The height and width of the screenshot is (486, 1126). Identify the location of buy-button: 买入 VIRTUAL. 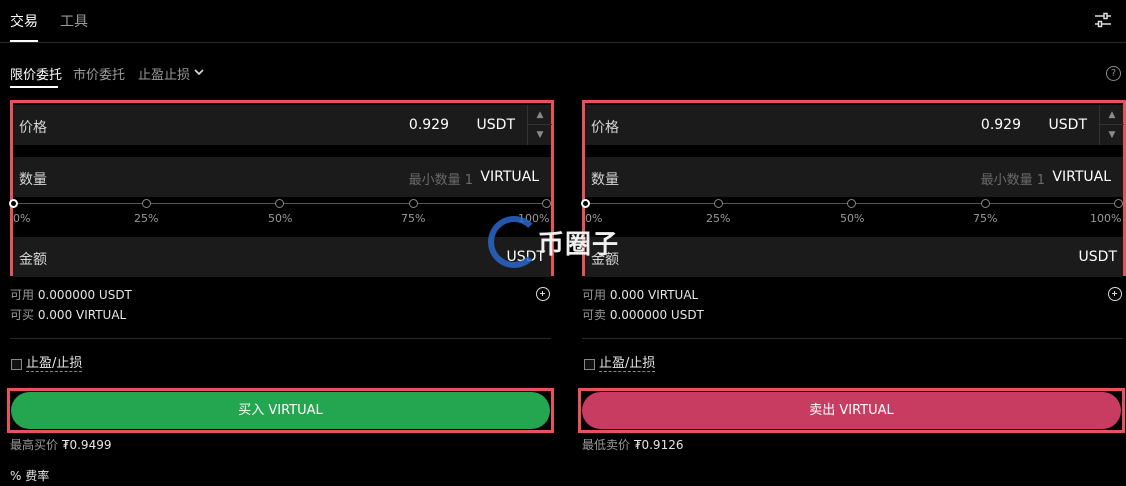
(280, 410).